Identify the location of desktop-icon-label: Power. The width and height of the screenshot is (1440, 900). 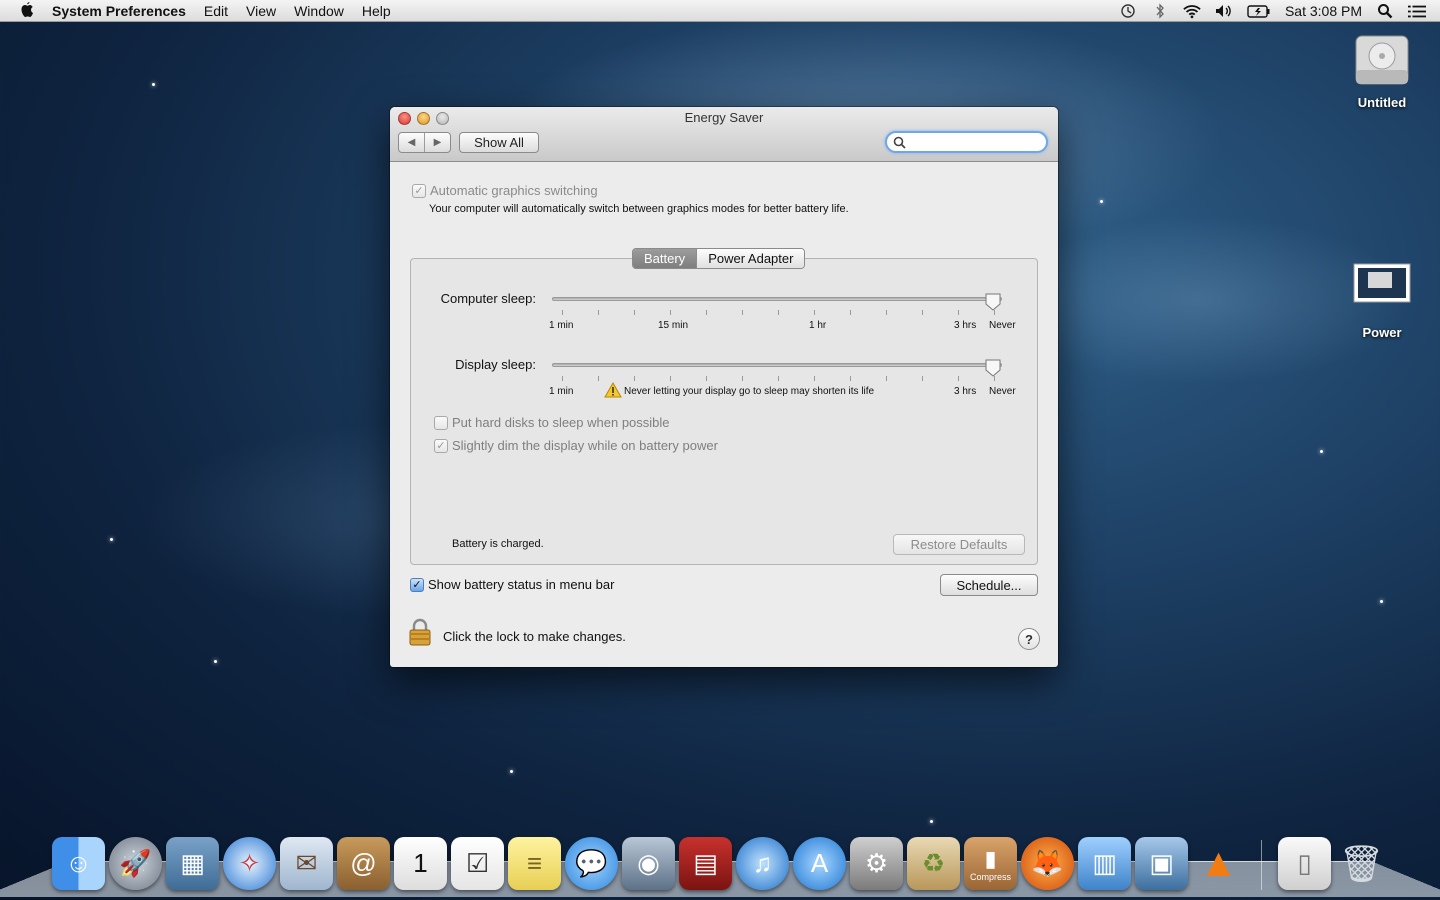
(1382, 332).